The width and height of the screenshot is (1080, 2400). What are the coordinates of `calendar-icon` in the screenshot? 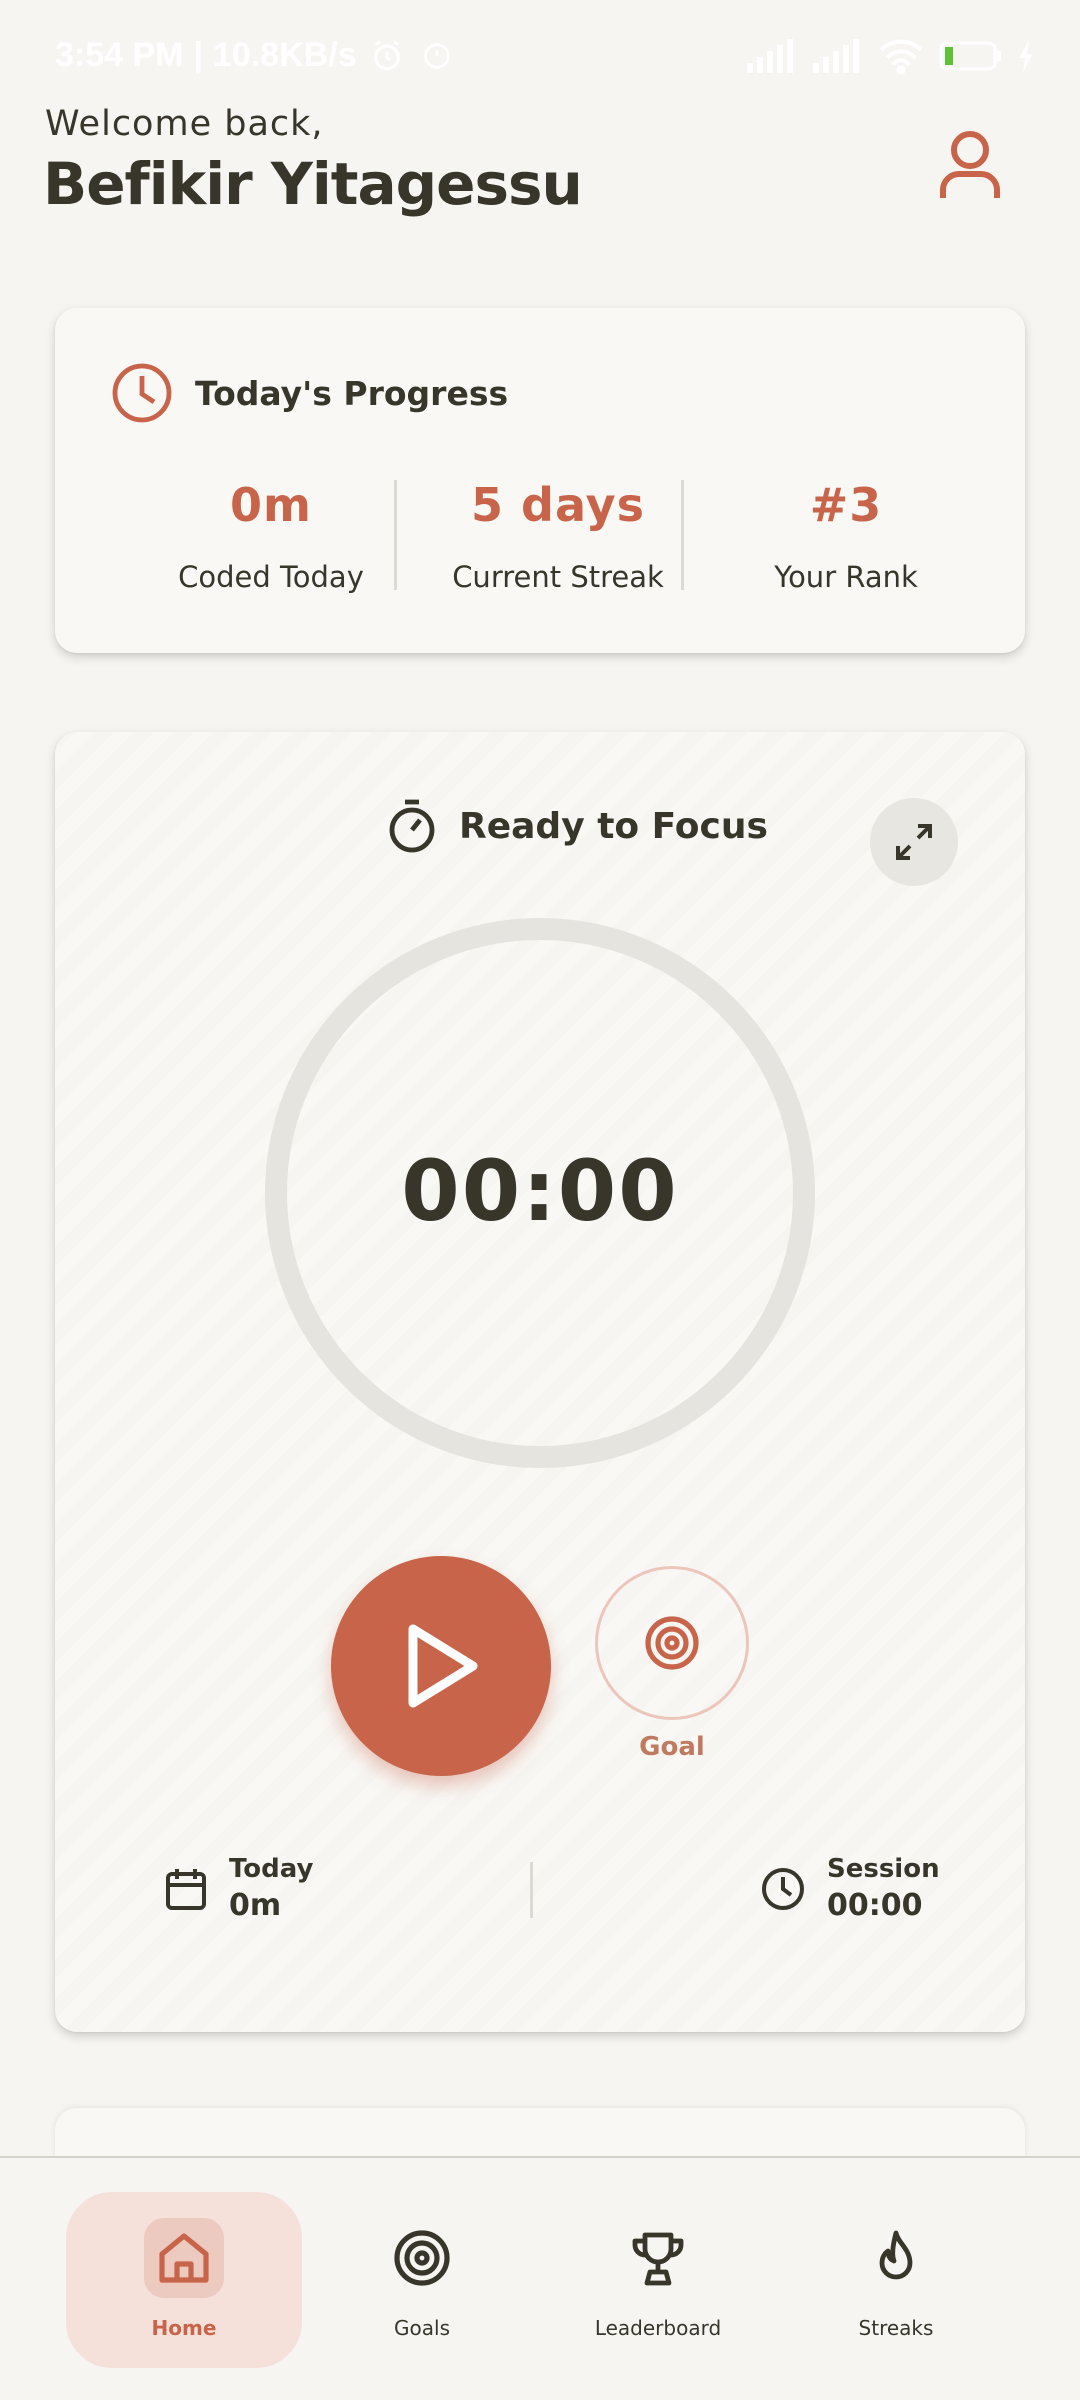 It's located at (186, 1889).